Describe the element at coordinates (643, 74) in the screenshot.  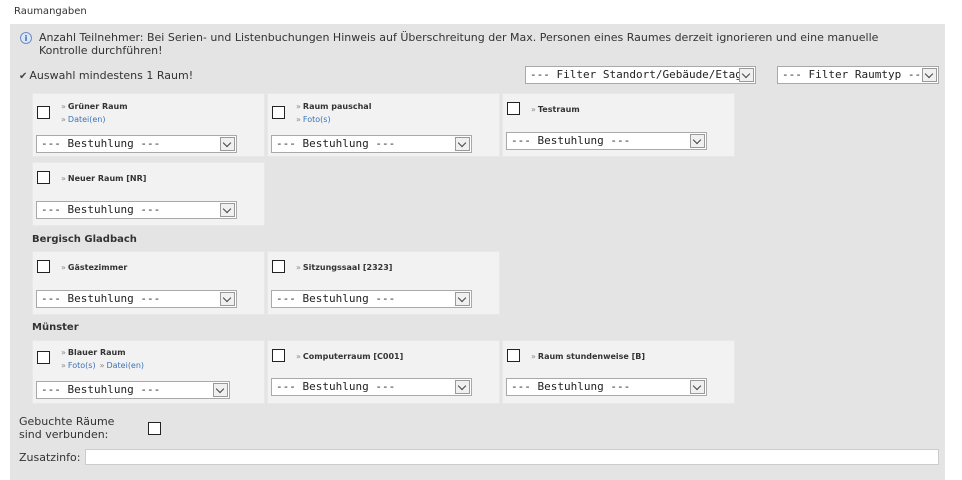
I see `filter-location-value: --- Filter Standort/Gebäude/Etage ---` at that location.